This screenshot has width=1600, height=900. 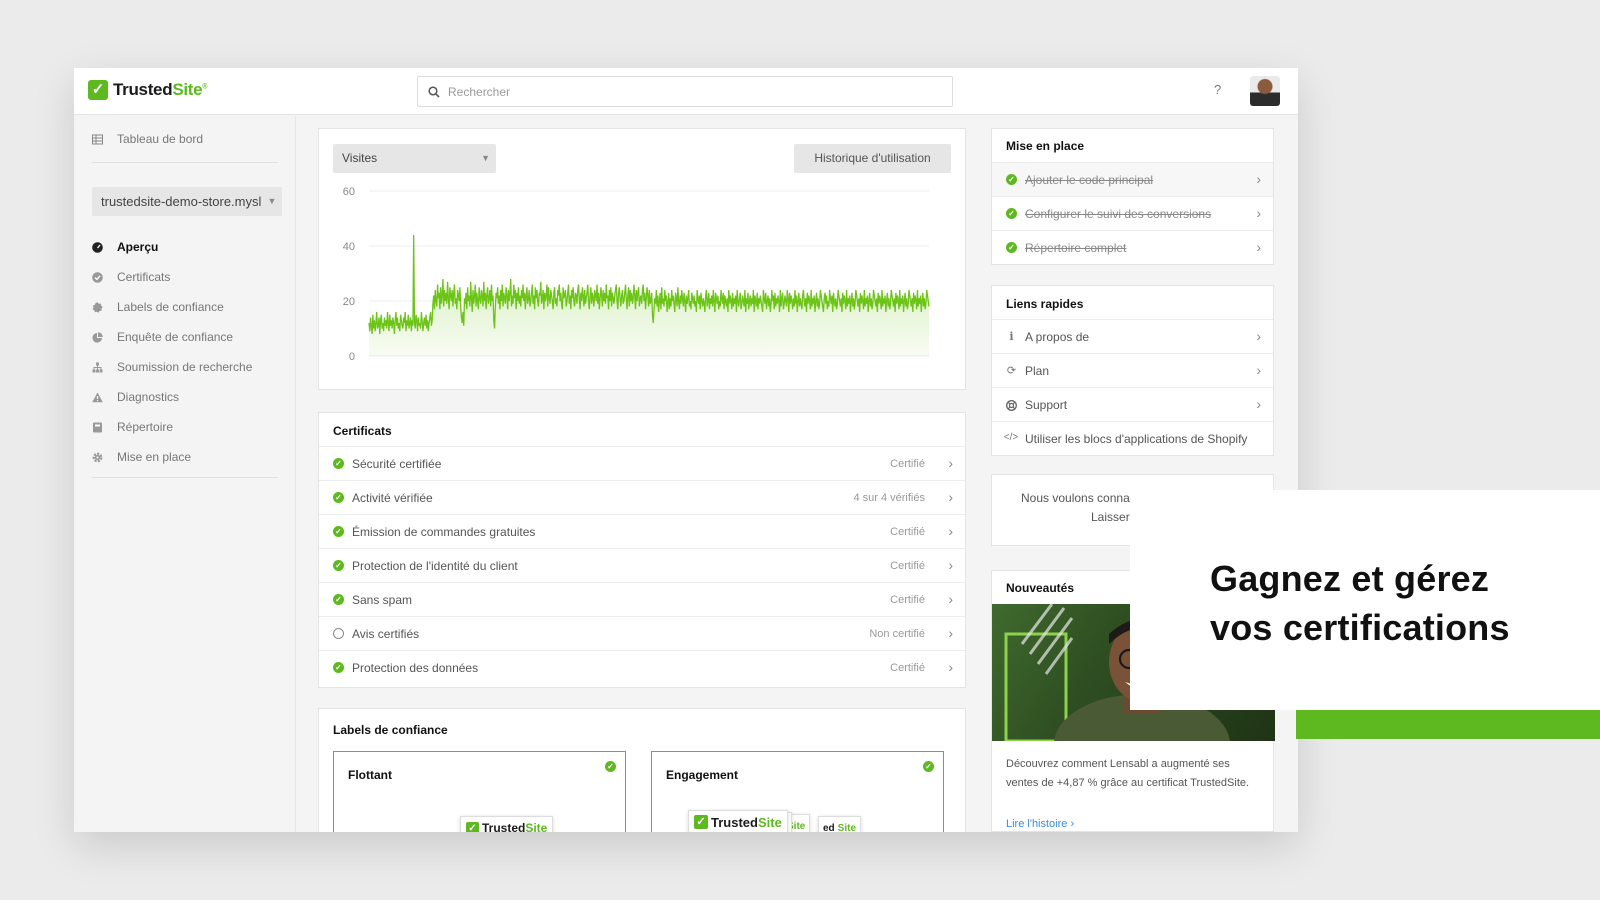 I want to click on badge-seal-icon, so click(x=97, y=307).